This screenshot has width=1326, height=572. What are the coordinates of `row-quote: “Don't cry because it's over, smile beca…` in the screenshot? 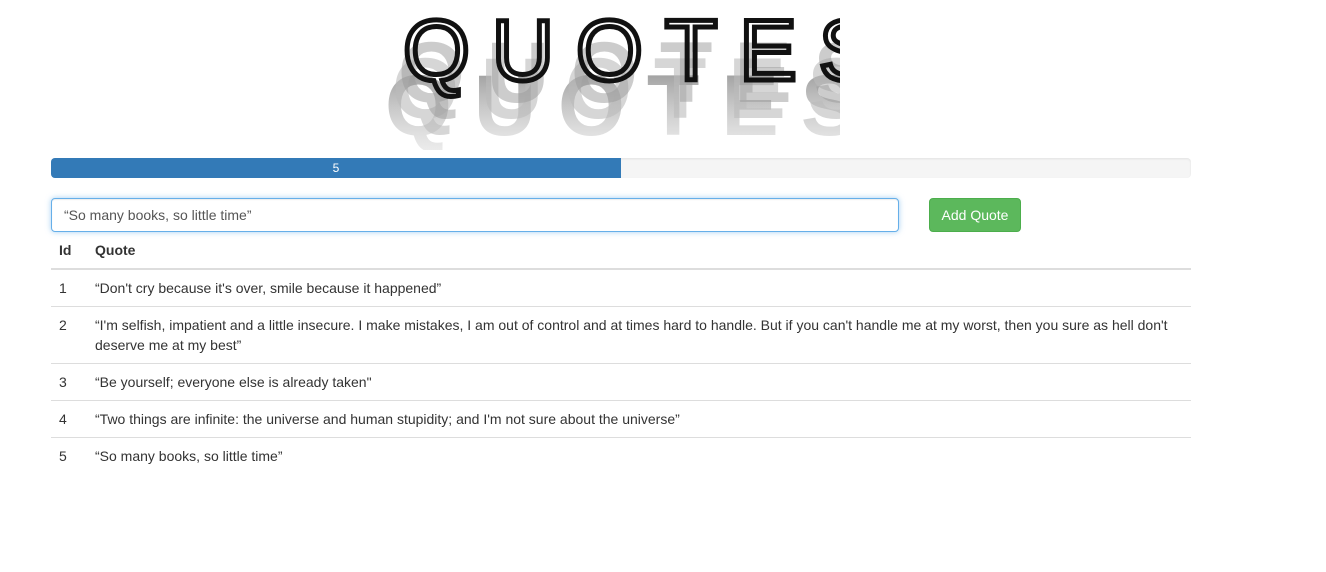 It's located at (268, 288).